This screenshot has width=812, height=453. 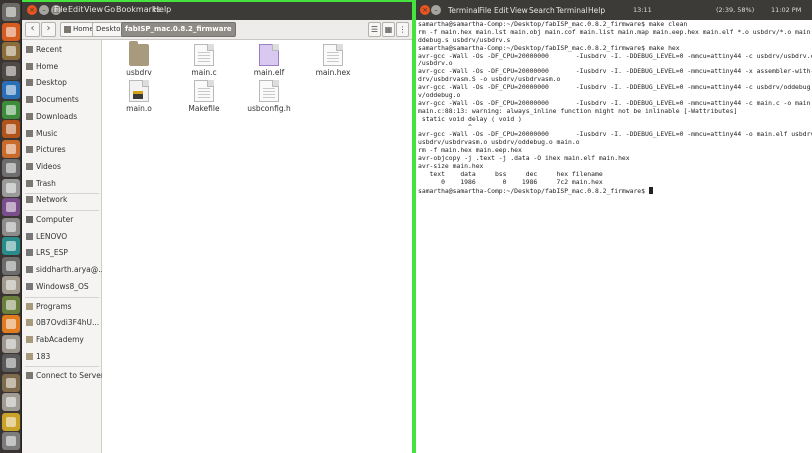 I want to click on file-item: main.c, so click(x=204, y=60).